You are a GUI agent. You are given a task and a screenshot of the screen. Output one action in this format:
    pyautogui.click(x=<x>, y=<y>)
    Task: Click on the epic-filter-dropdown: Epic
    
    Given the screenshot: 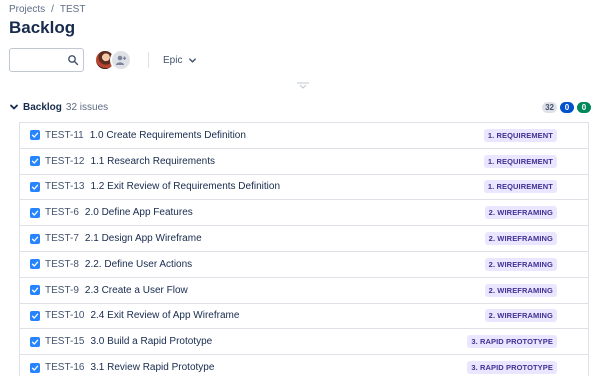 What is the action you would take?
    pyautogui.click(x=180, y=60)
    